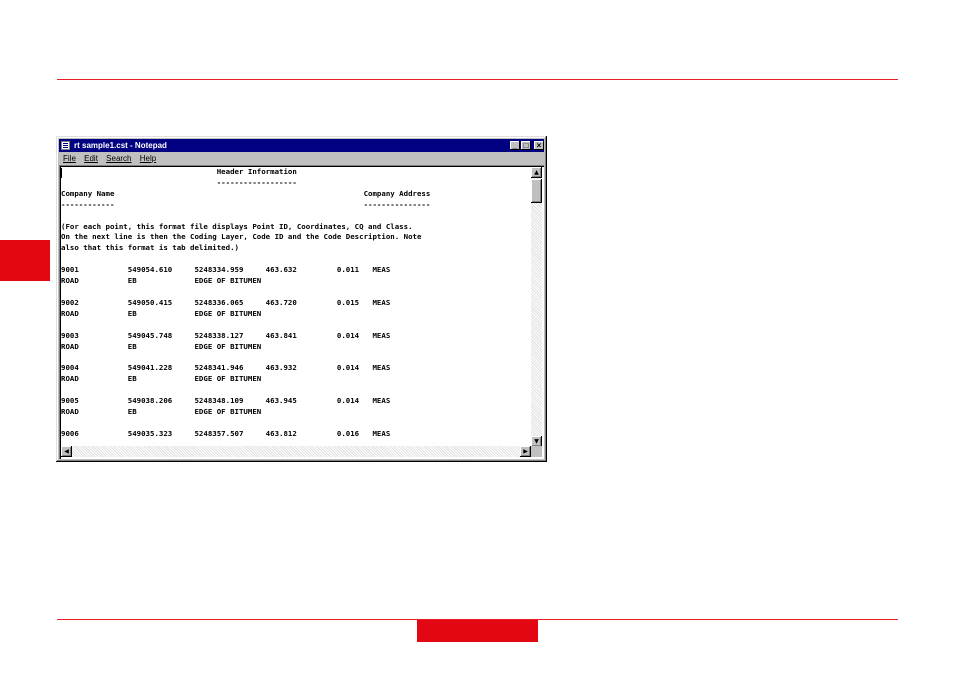 The image size is (954, 673). Describe the element at coordinates (536, 191) in the screenshot. I see `vertical-scroll-thumb` at that location.